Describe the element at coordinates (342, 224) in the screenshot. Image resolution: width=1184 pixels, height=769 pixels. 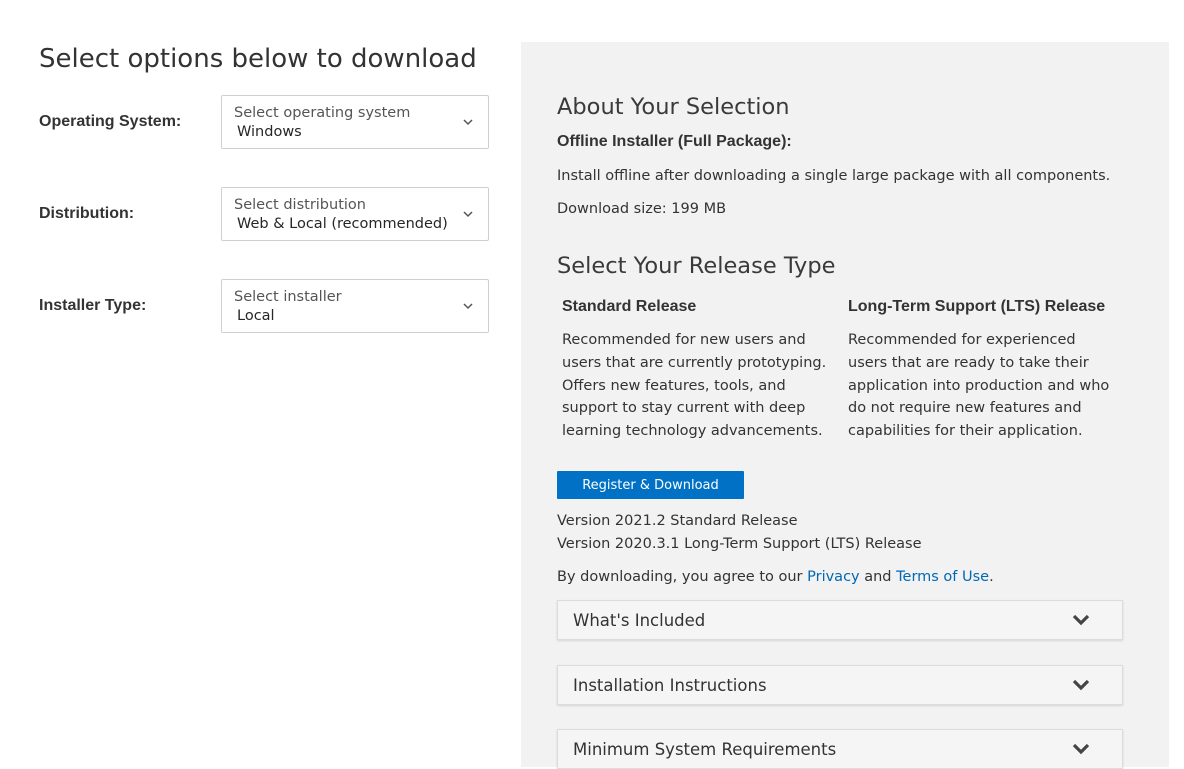
I see `distribution-value: Web & Local (recommended)` at that location.